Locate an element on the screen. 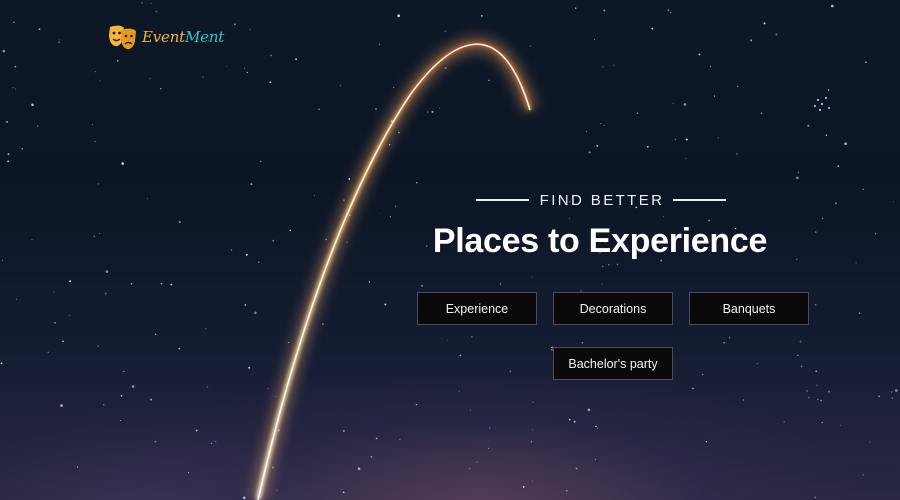 This screenshot has height=500, width=900. brand-logo: EventMent is located at coordinates (166, 37).